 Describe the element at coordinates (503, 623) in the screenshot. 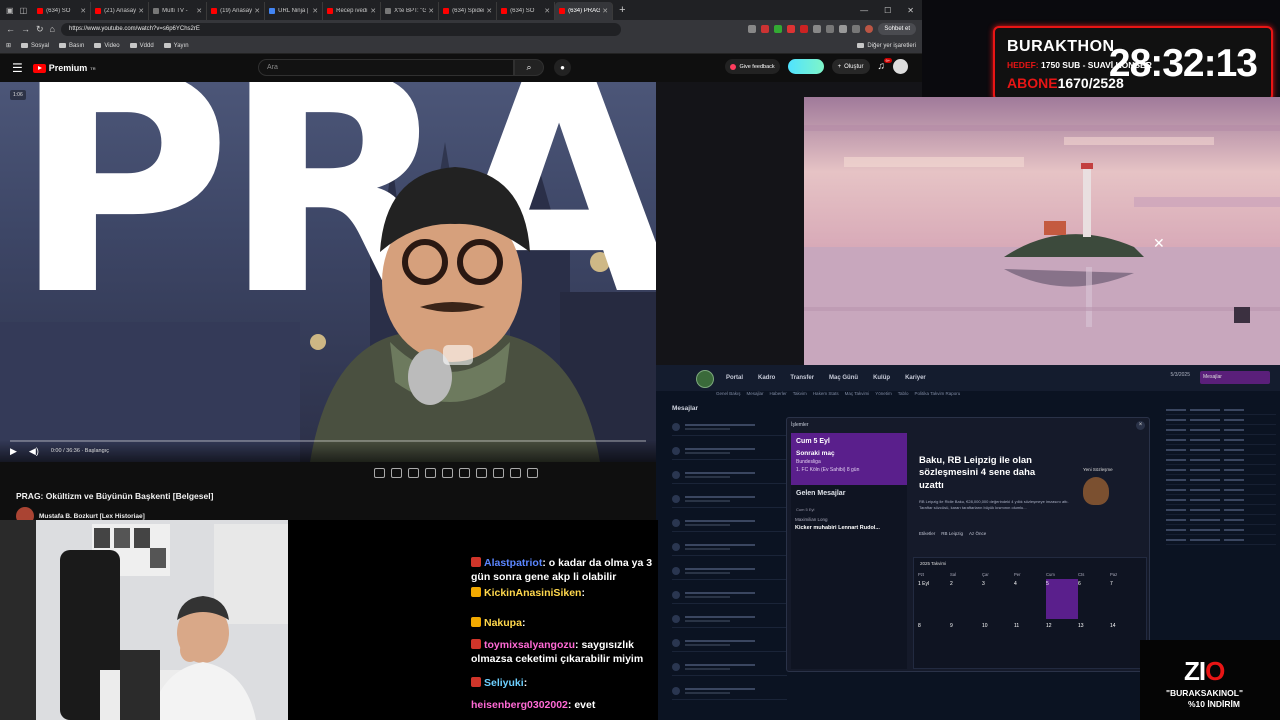

I see `chat-username: Nakupa` at that location.